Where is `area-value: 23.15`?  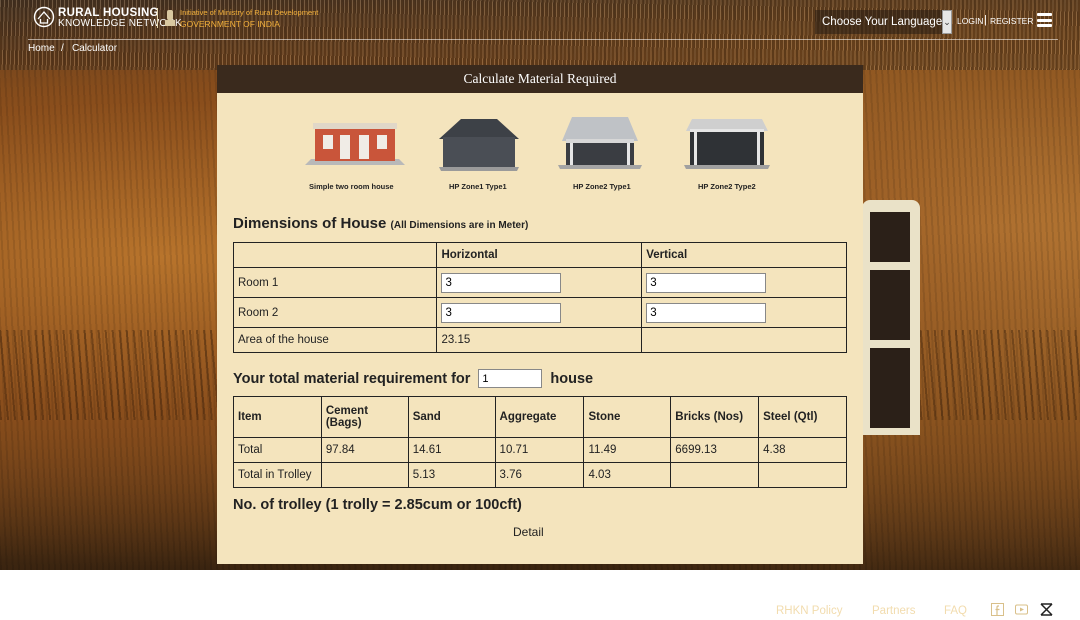 area-value: 23.15 is located at coordinates (539, 340).